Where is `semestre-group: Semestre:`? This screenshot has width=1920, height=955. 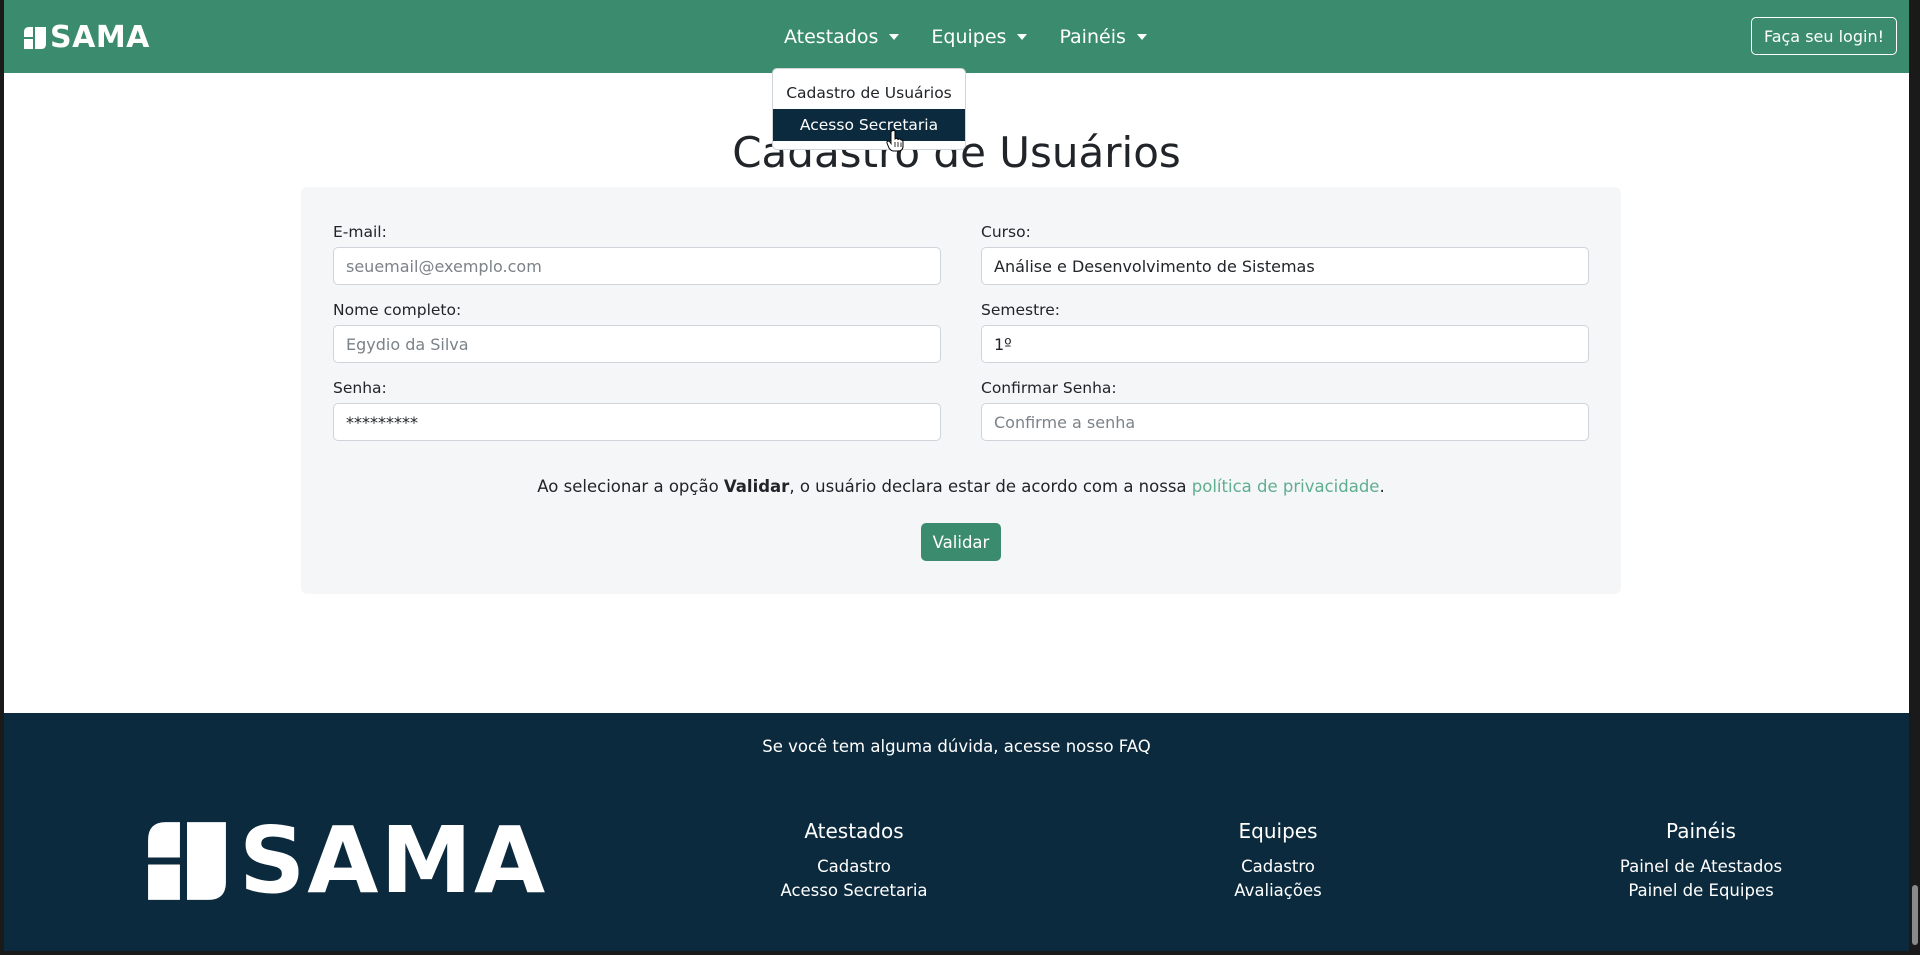
semestre-group: Semestre: is located at coordinates (1285, 331).